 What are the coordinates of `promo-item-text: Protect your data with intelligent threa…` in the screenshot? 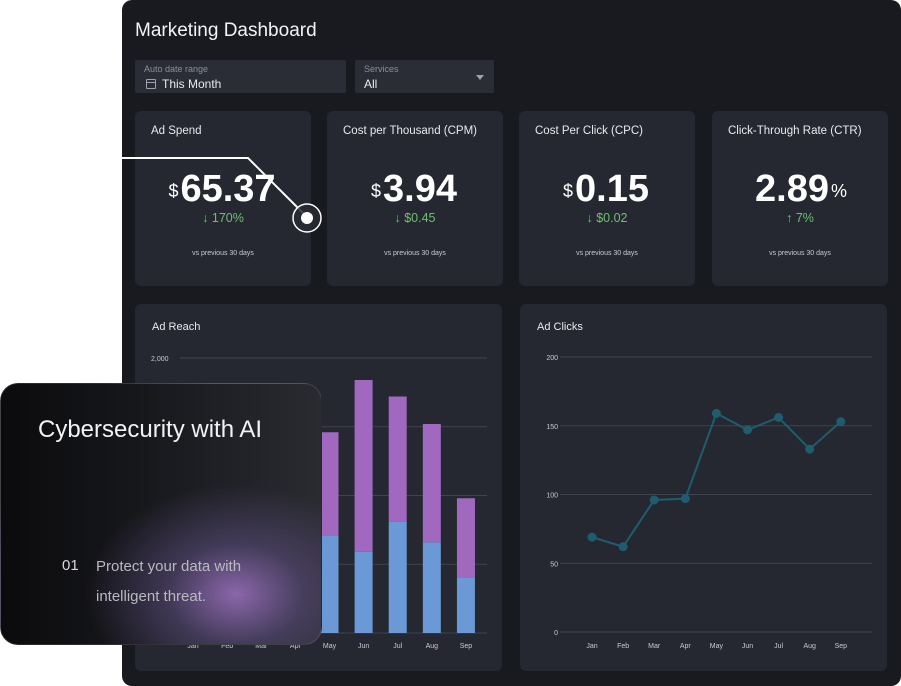 It's located at (169, 581).